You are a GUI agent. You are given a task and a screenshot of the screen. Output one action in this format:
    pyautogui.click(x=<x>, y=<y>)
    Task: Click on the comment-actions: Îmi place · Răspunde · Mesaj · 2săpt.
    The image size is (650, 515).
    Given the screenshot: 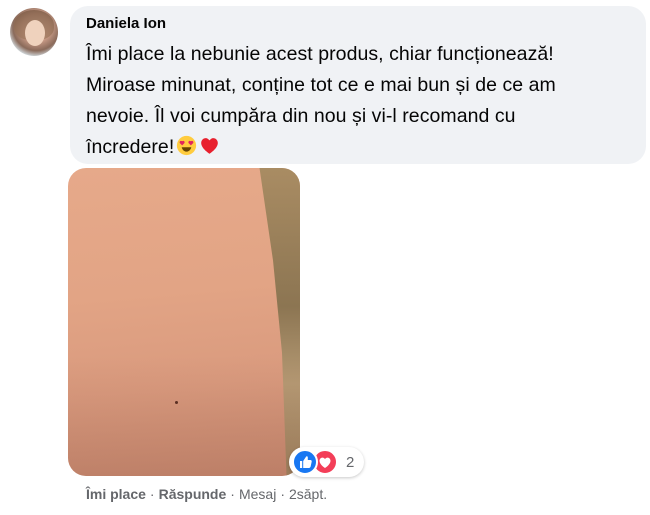 What is the action you would take?
    pyautogui.click(x=206, y=494)
    